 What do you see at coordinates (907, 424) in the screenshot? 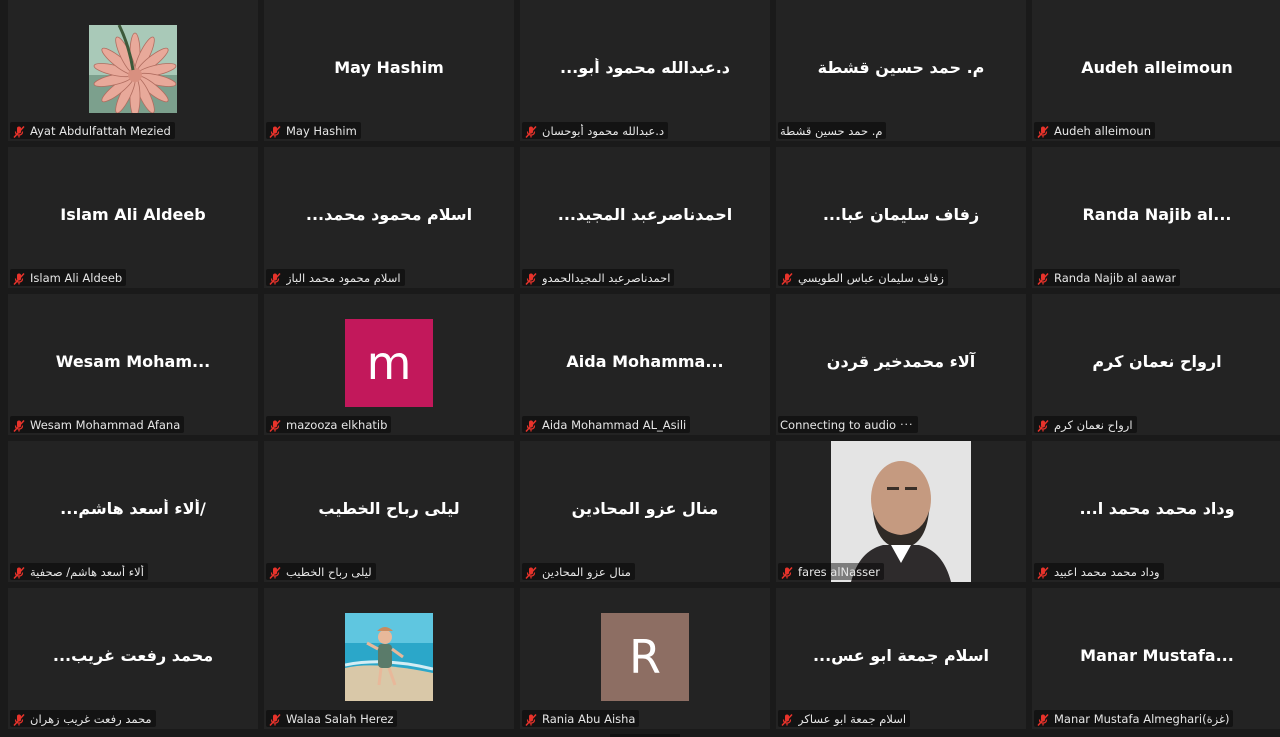
I see `loading-dots-icon: ···` at bounding box center [907, 424].